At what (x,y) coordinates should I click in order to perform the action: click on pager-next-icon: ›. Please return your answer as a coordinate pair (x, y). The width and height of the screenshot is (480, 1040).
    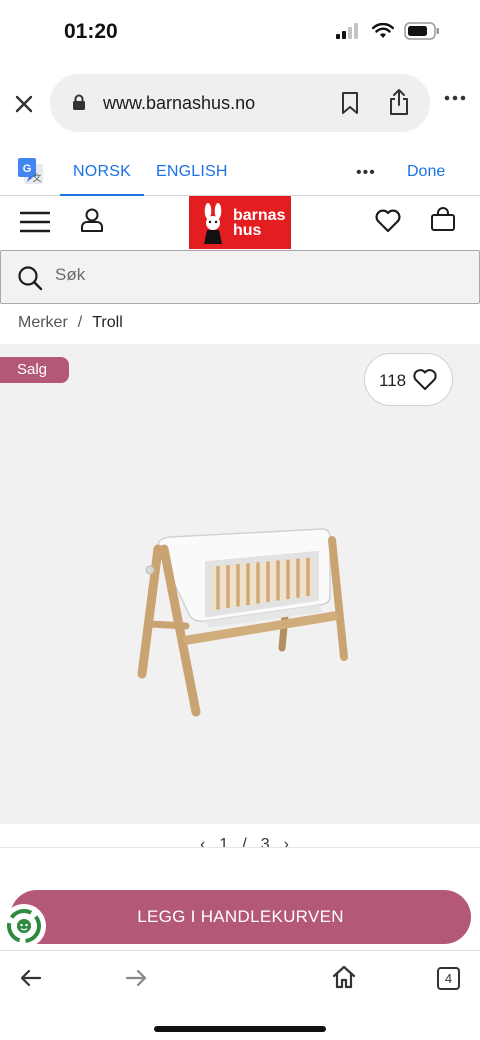
    Looking at the image, I should click on (286, 841).